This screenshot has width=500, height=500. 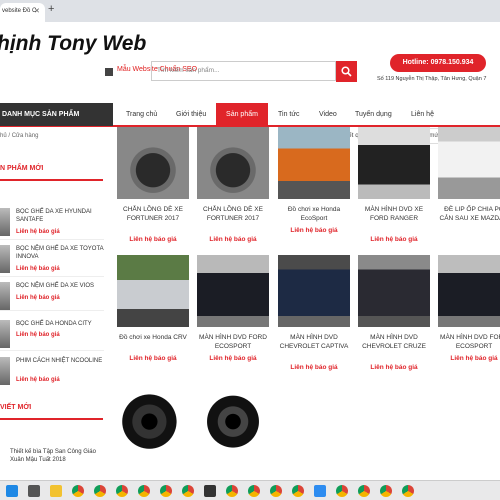 I want to click on sidebar-product-name: BỌC GHẾ DA HONDA CITY, so click(x=60, y=324).